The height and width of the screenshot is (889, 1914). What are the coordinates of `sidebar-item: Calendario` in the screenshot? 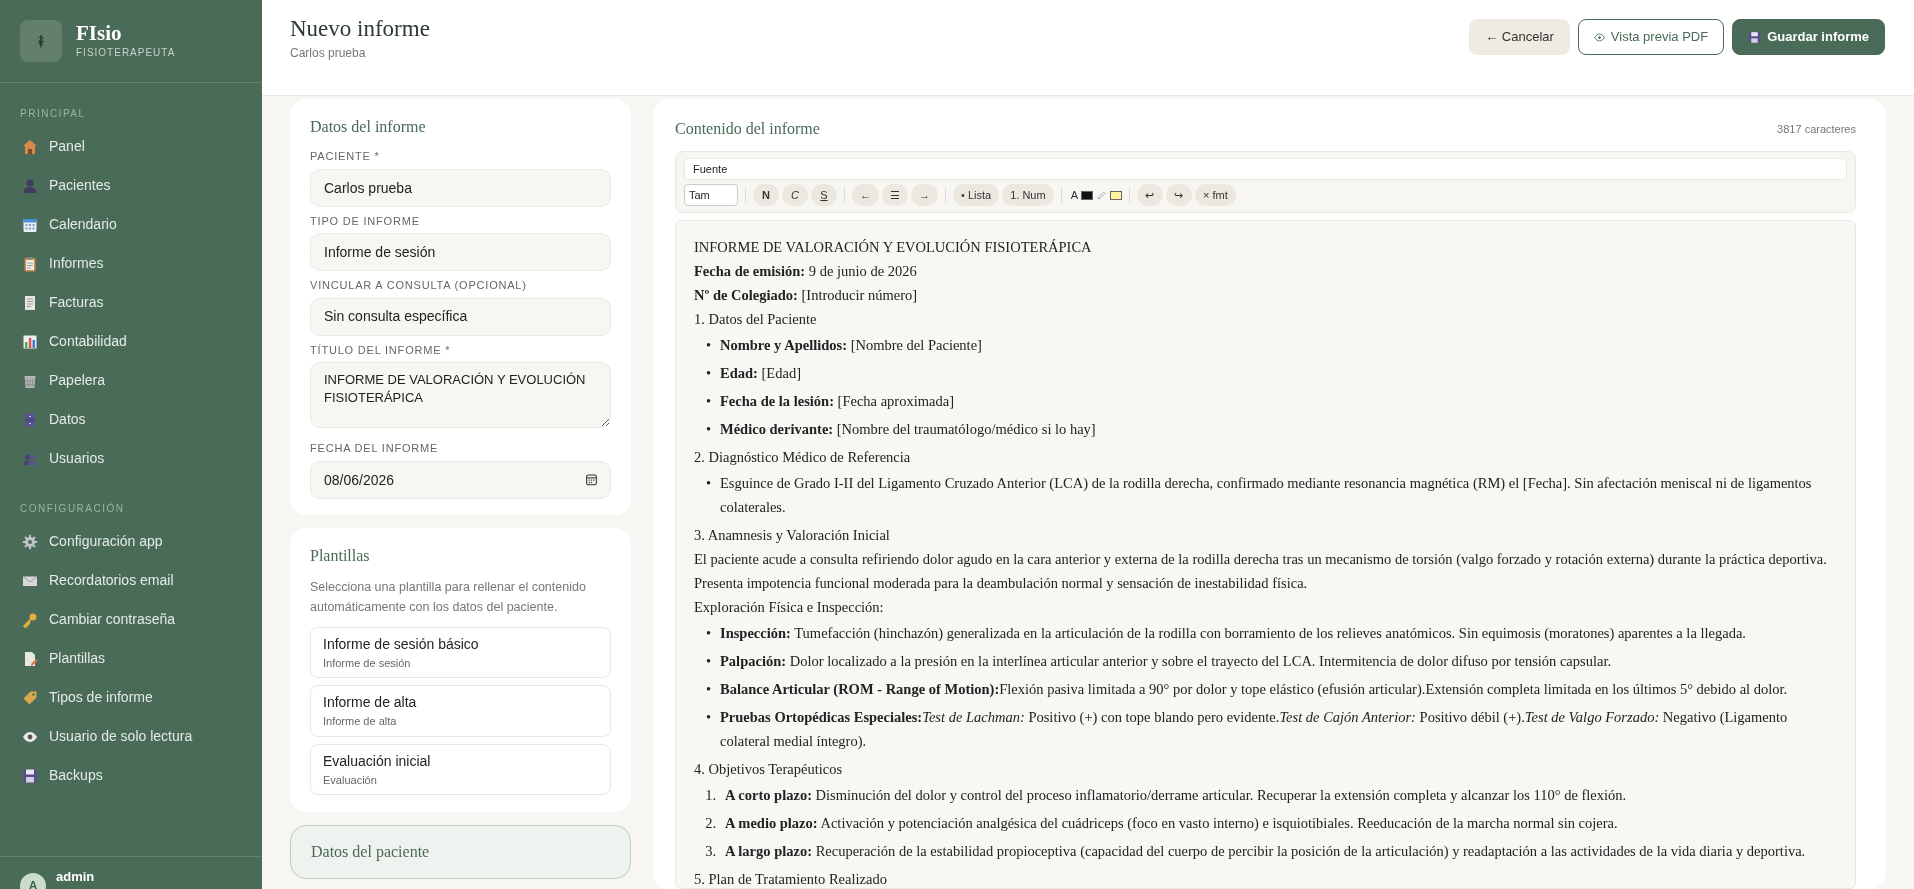 It's located at (131, 224).